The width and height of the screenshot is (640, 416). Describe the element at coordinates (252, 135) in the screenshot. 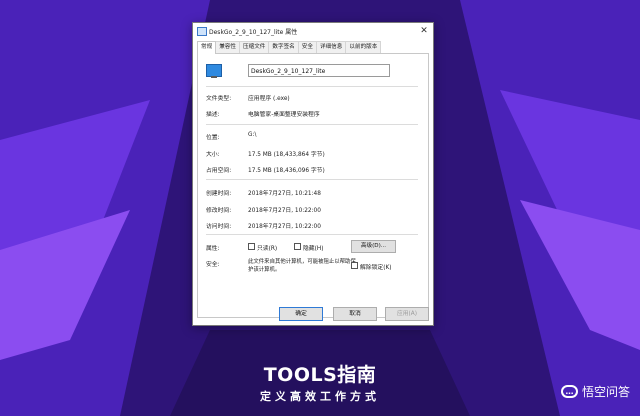

I see `location-value: G:\` at that location.